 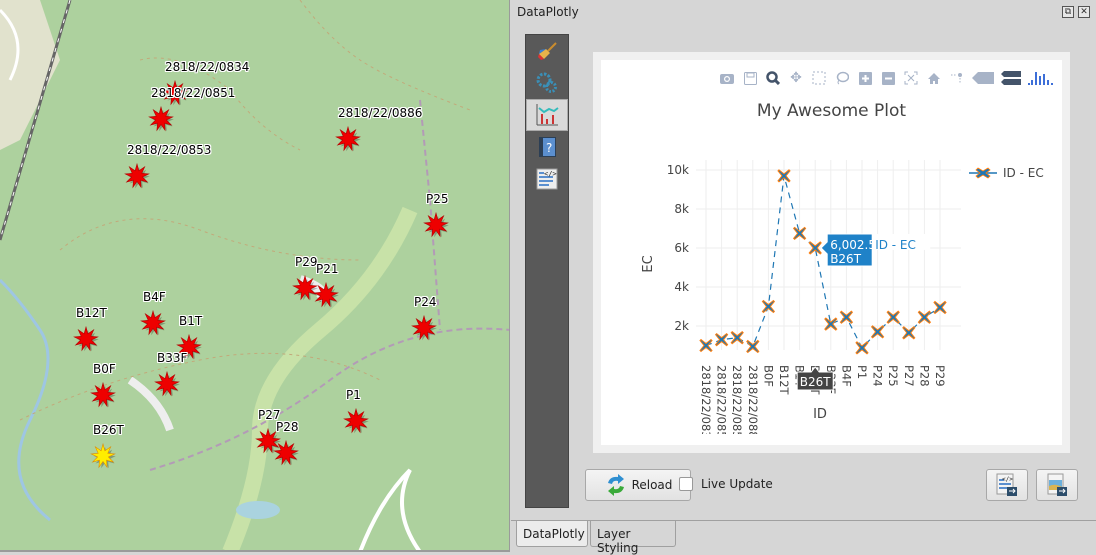 What do you see at coordinates (895, 245) in the screenshot?
I see `hover-series-name: ID - EC` at bounding box center [895, 245].